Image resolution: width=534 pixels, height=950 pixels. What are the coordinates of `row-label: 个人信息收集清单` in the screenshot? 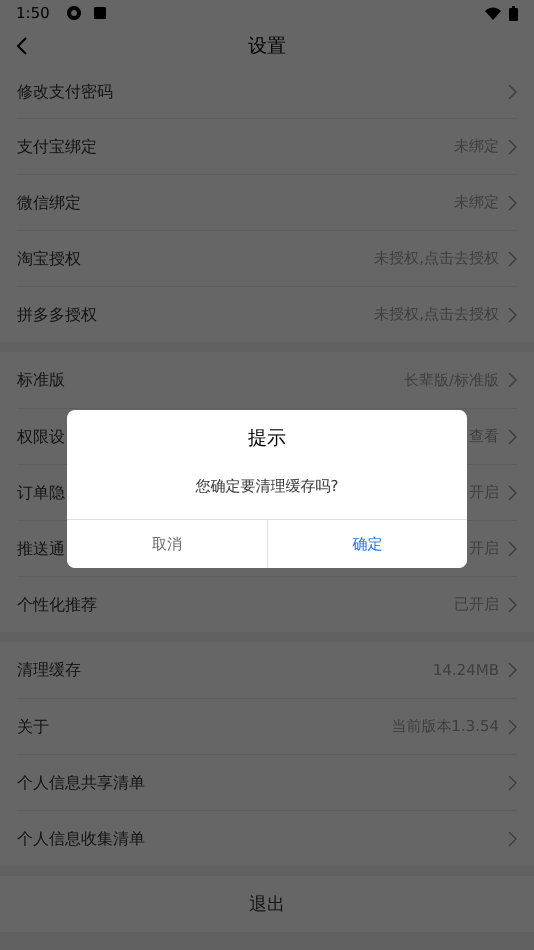 It's located at (81, 839).